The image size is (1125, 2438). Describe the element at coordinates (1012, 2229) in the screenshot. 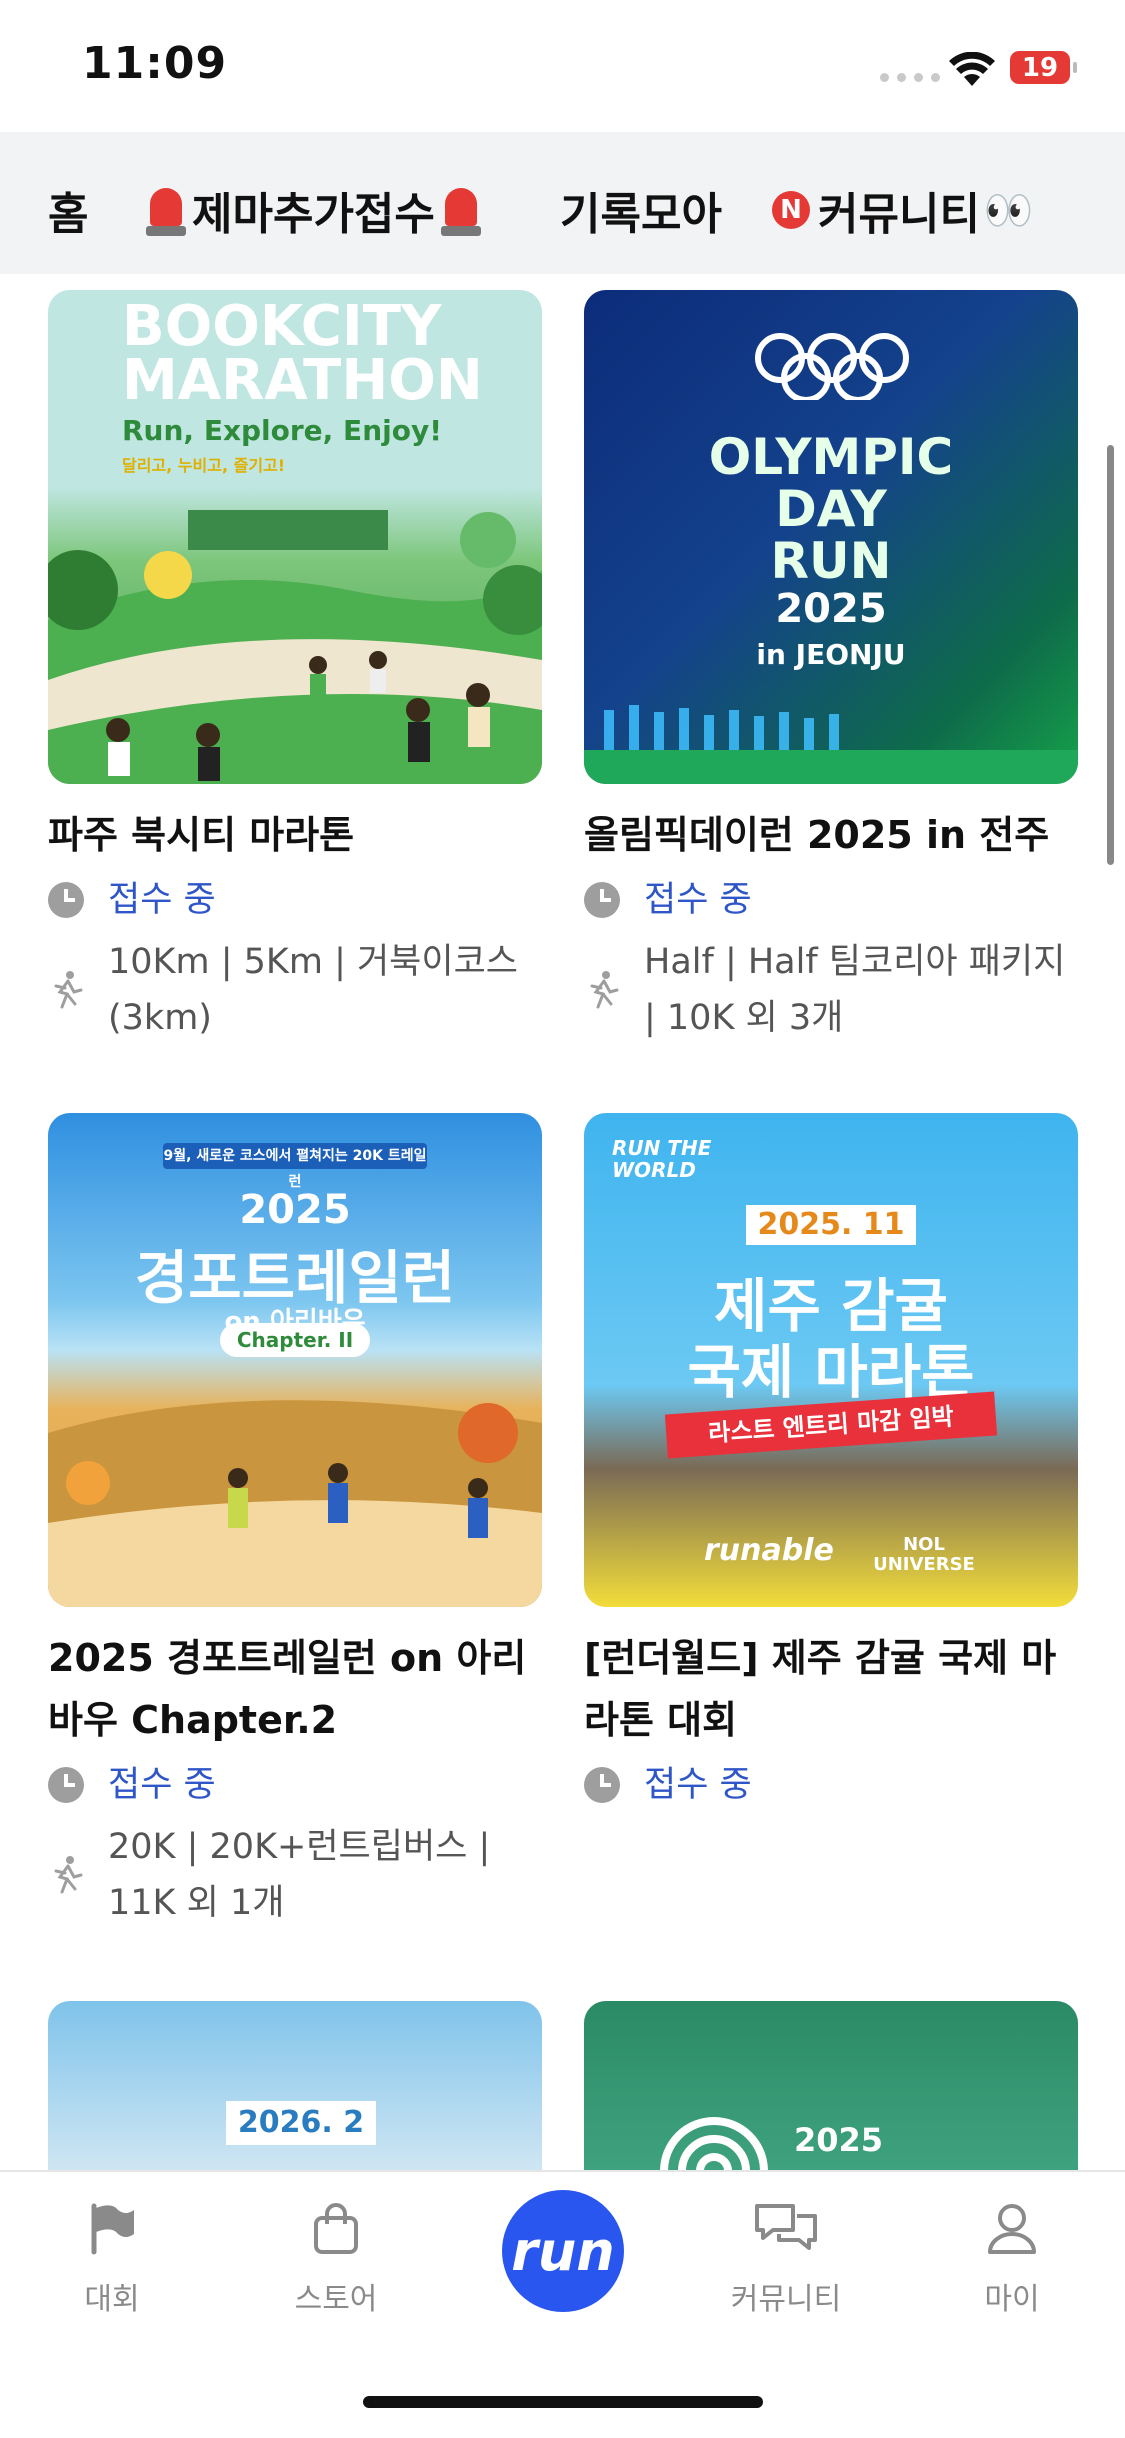

I see `person-icon` at that location.